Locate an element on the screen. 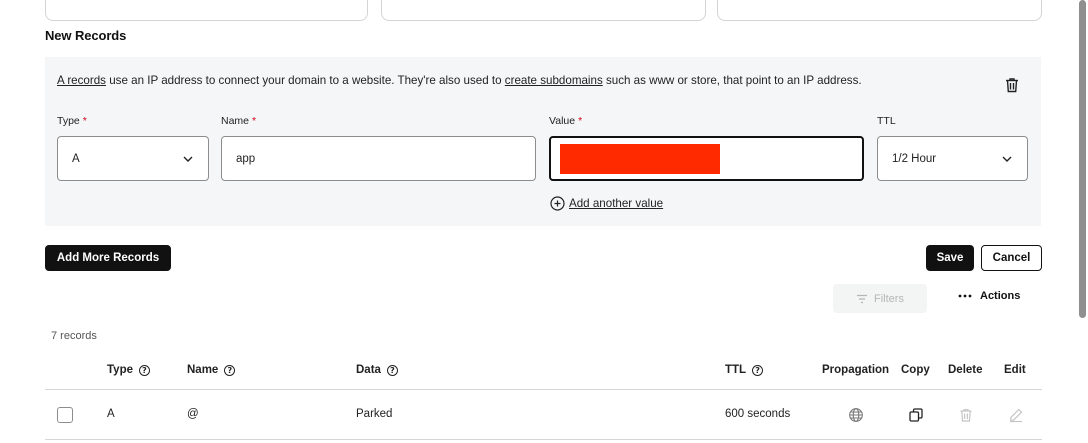 This screenshot has width=1088, height=443. header-type: Type? is located at coordinates (128, 370).